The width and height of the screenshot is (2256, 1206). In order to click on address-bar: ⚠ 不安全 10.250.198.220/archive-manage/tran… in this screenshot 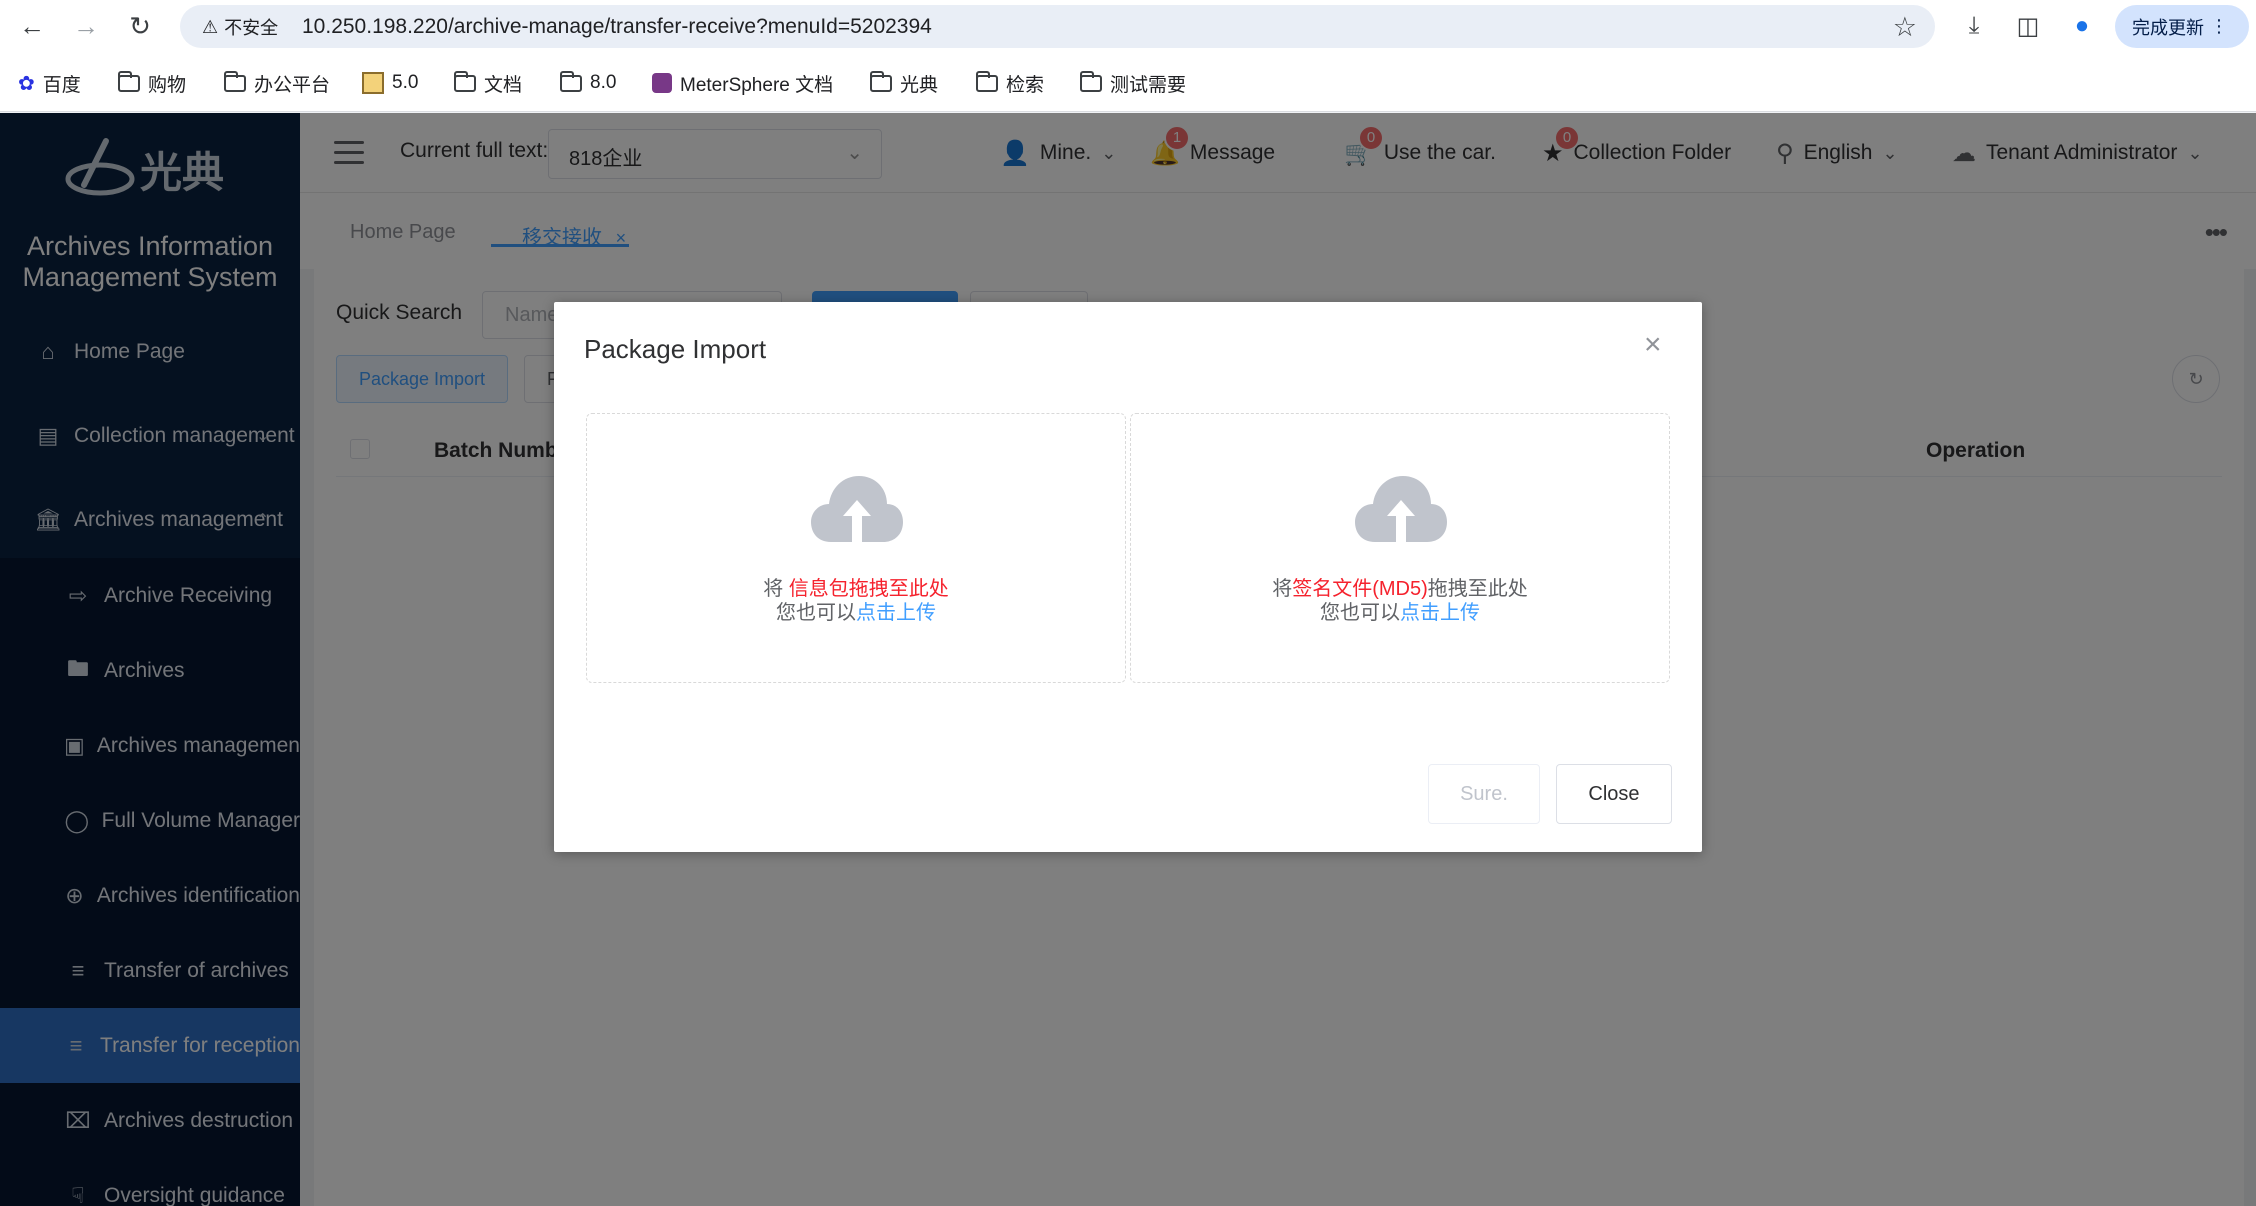, I will do `click(1057, 26)`.